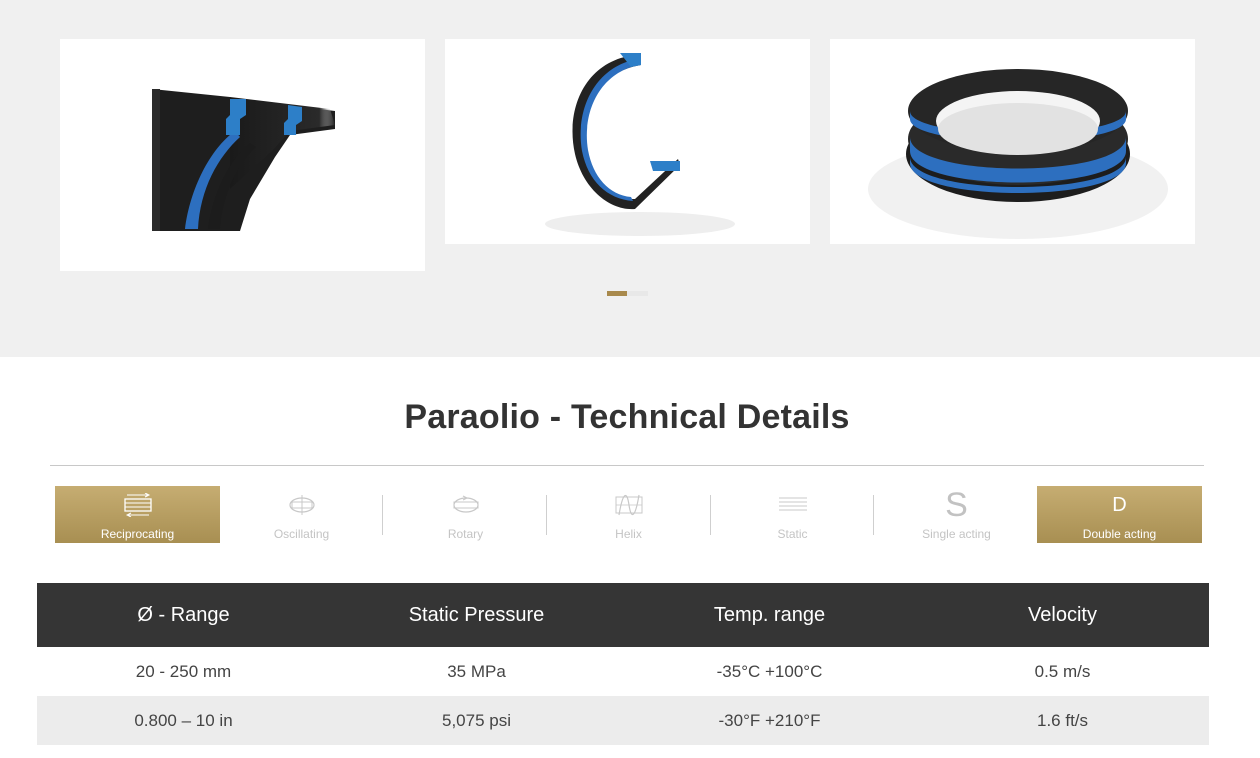 This screenshot has height=758, width=1260. Describe the element at coordinates (627, 465) in the screenshot. I see `title-divider` at that location.